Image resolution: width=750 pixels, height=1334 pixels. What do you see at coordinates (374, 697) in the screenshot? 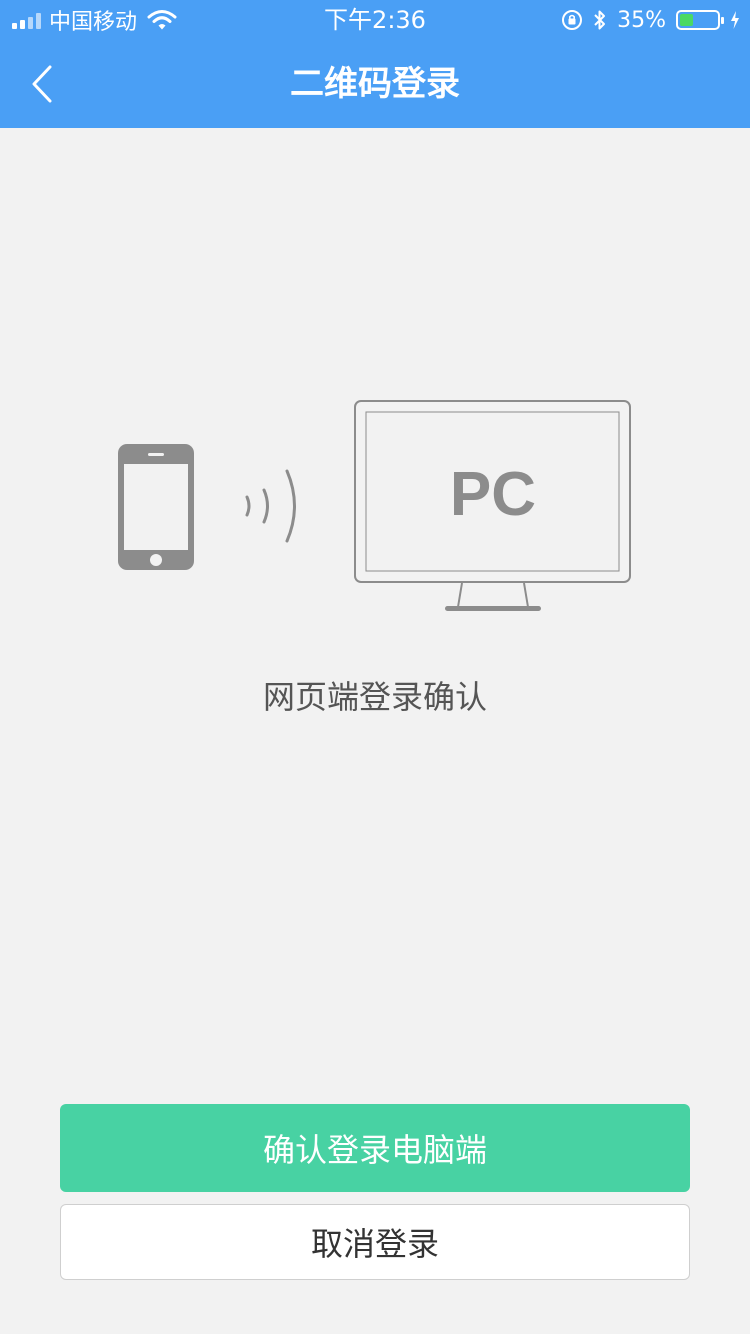
I see `login-confirm-message: 网页端登录确认` at bounding box center [374, 697].